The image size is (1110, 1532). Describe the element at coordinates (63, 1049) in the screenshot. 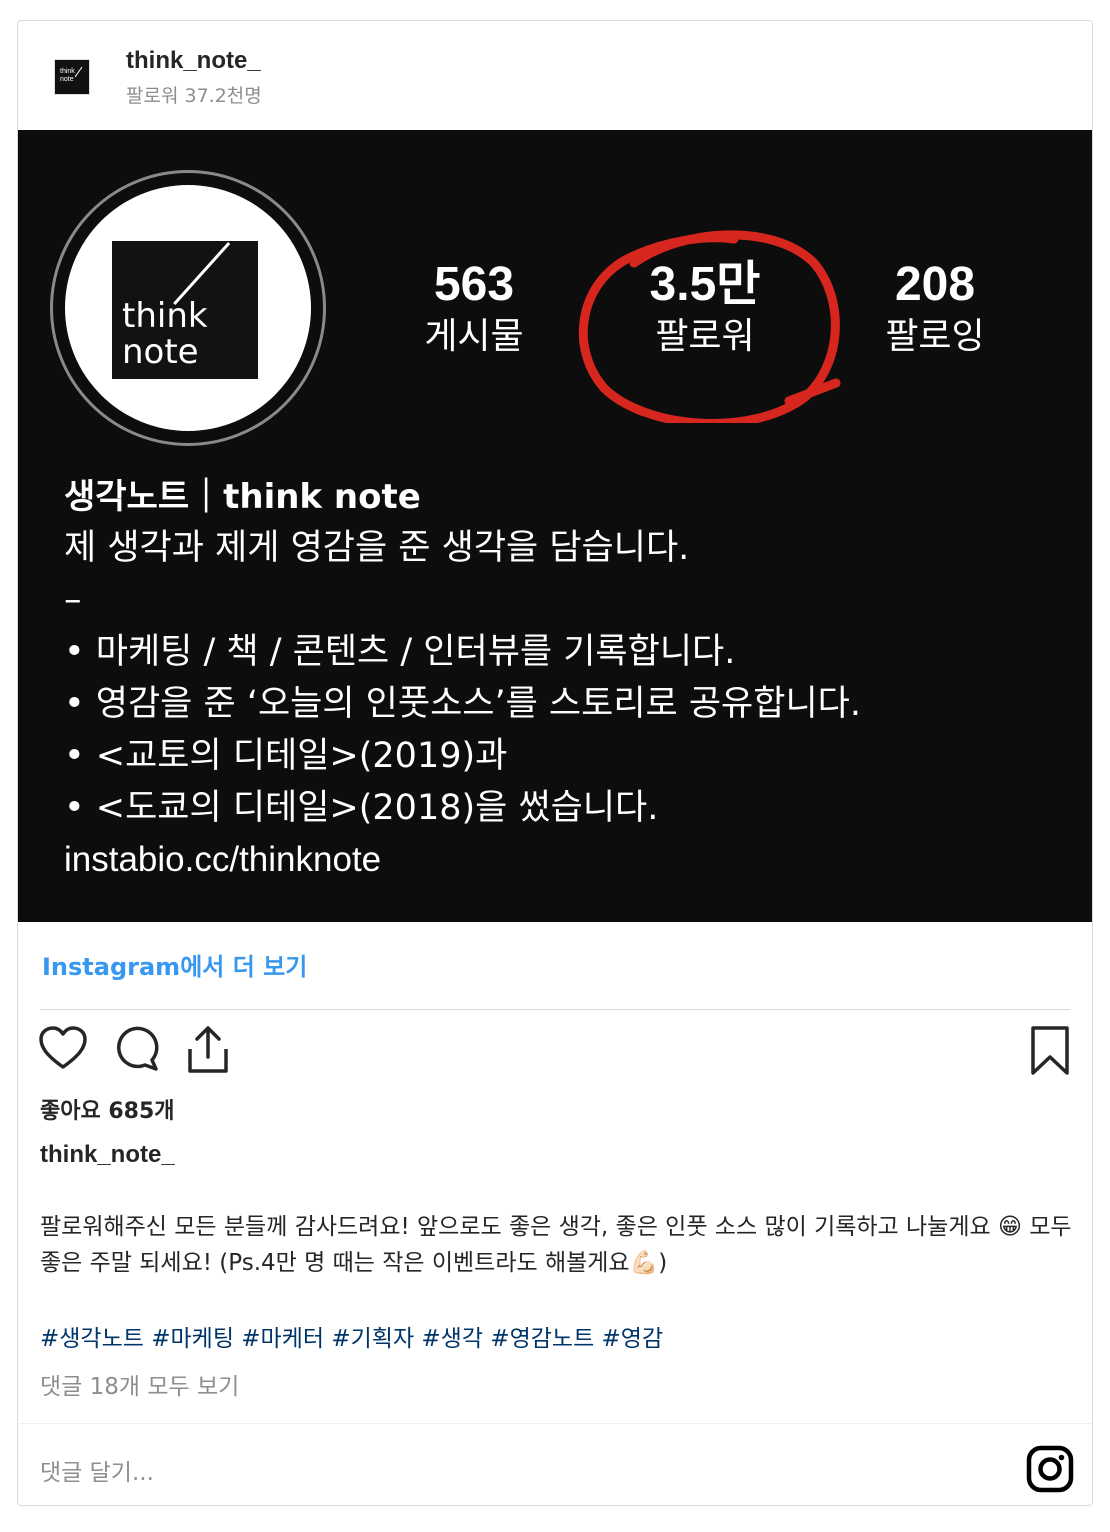

I see `heart-icon` at that location.